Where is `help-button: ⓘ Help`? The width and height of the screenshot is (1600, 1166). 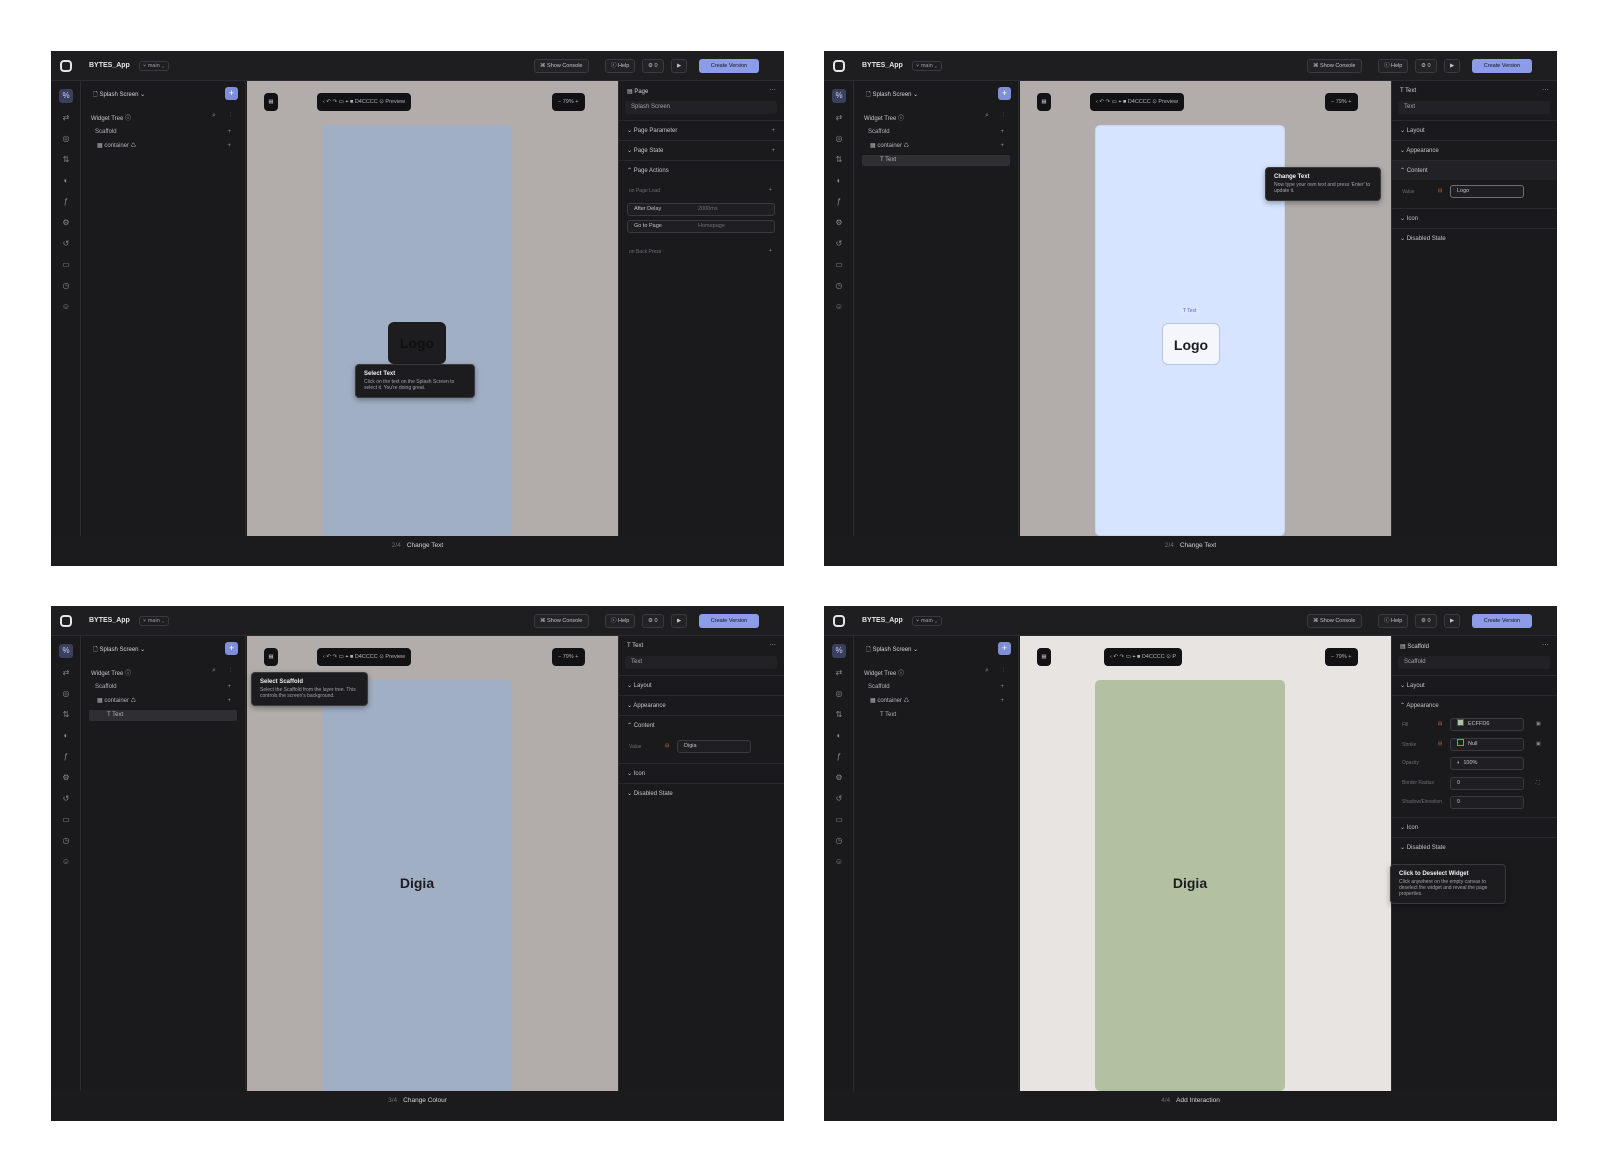 help-button: ⓘ Help is located at coordinates (620, 66).